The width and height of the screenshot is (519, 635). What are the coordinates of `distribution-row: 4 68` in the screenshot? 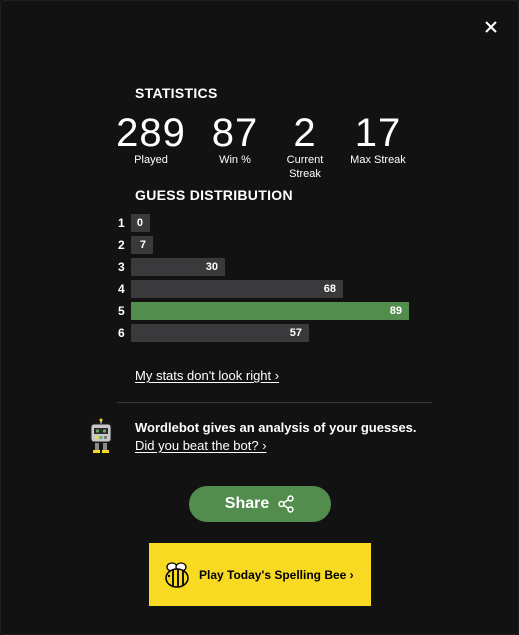 It's located at (230, 289).